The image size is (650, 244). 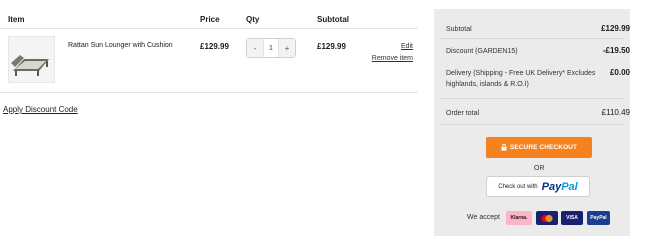 I want to click on mastercard-icon, so click(x=547, y=218).